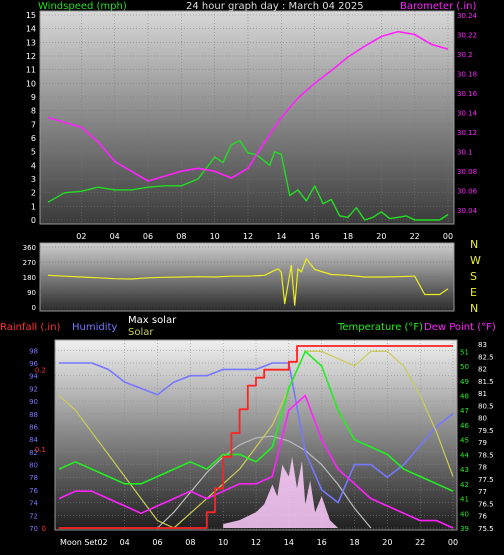 The height and width of the screenshot is (555, 504). I want to click on tick-baro-5: 30.14, so click(467, 114).